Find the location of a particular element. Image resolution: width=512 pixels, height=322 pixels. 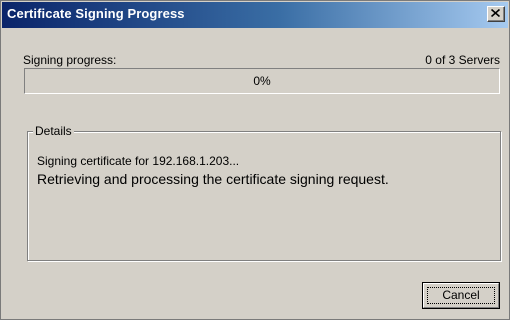

cancel-button-label: Cancel is located at coordinates (461, 295).